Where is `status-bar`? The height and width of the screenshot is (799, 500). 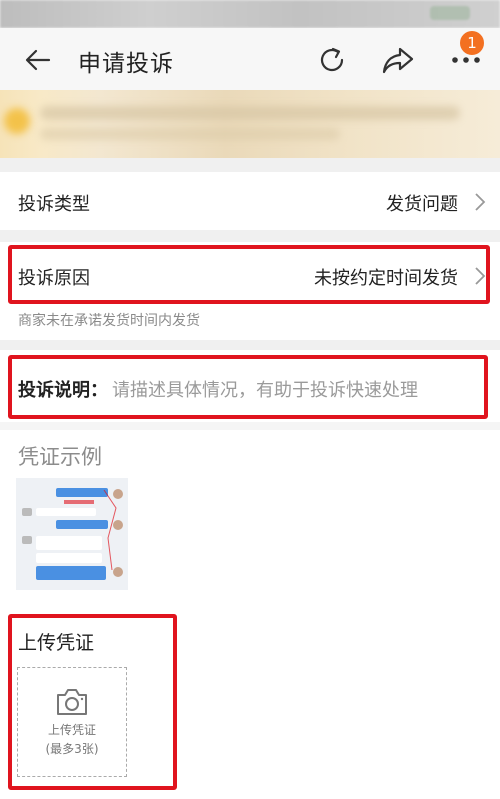
status-bar is located at coordinates (250, 14).